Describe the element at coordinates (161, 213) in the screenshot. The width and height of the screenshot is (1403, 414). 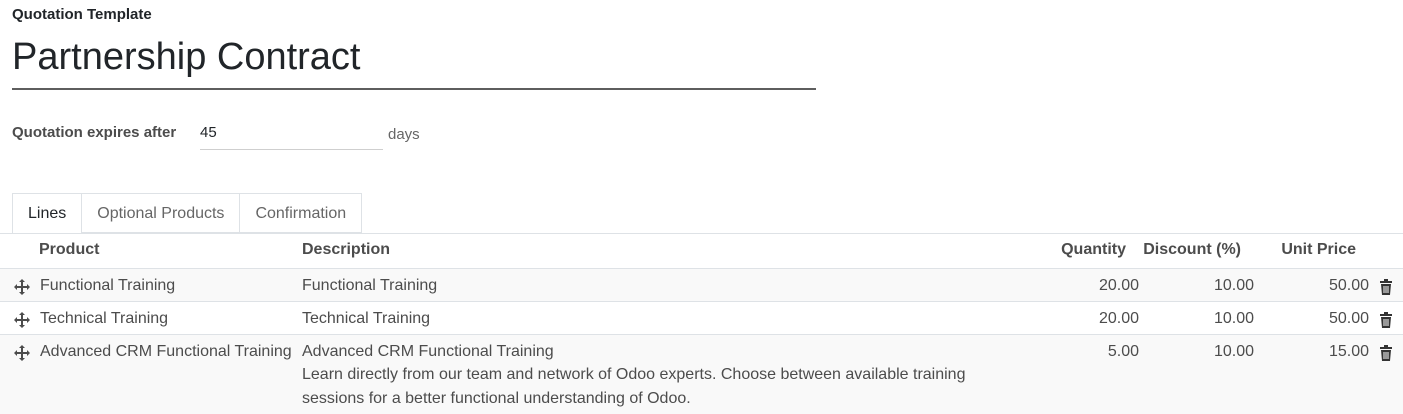
I see `tab-optional-products: Optional Products` at that location.